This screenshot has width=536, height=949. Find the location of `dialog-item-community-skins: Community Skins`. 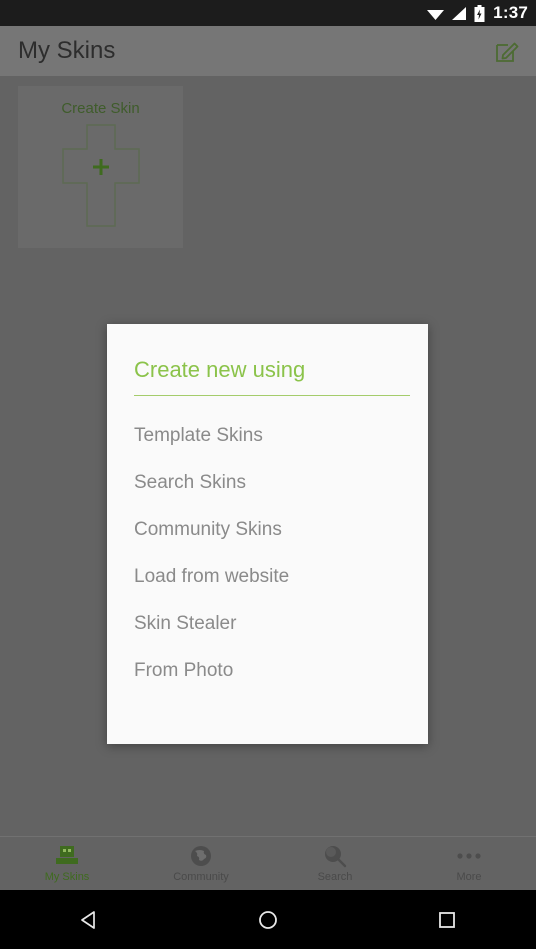

dialog-item-community-skins: Community Skins is located at coordinates (267, 529).